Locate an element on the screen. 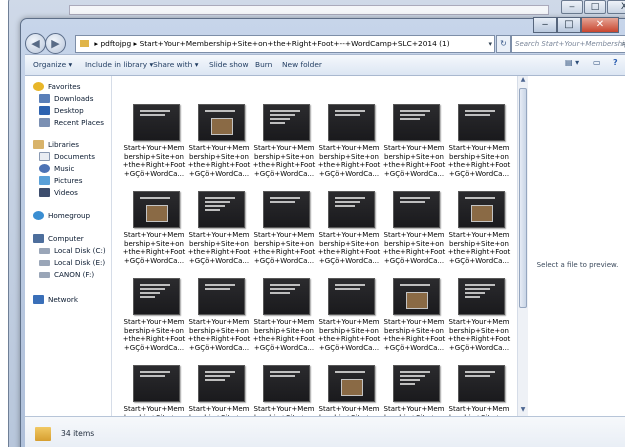  network-icon is located at coordinates (38, 299).